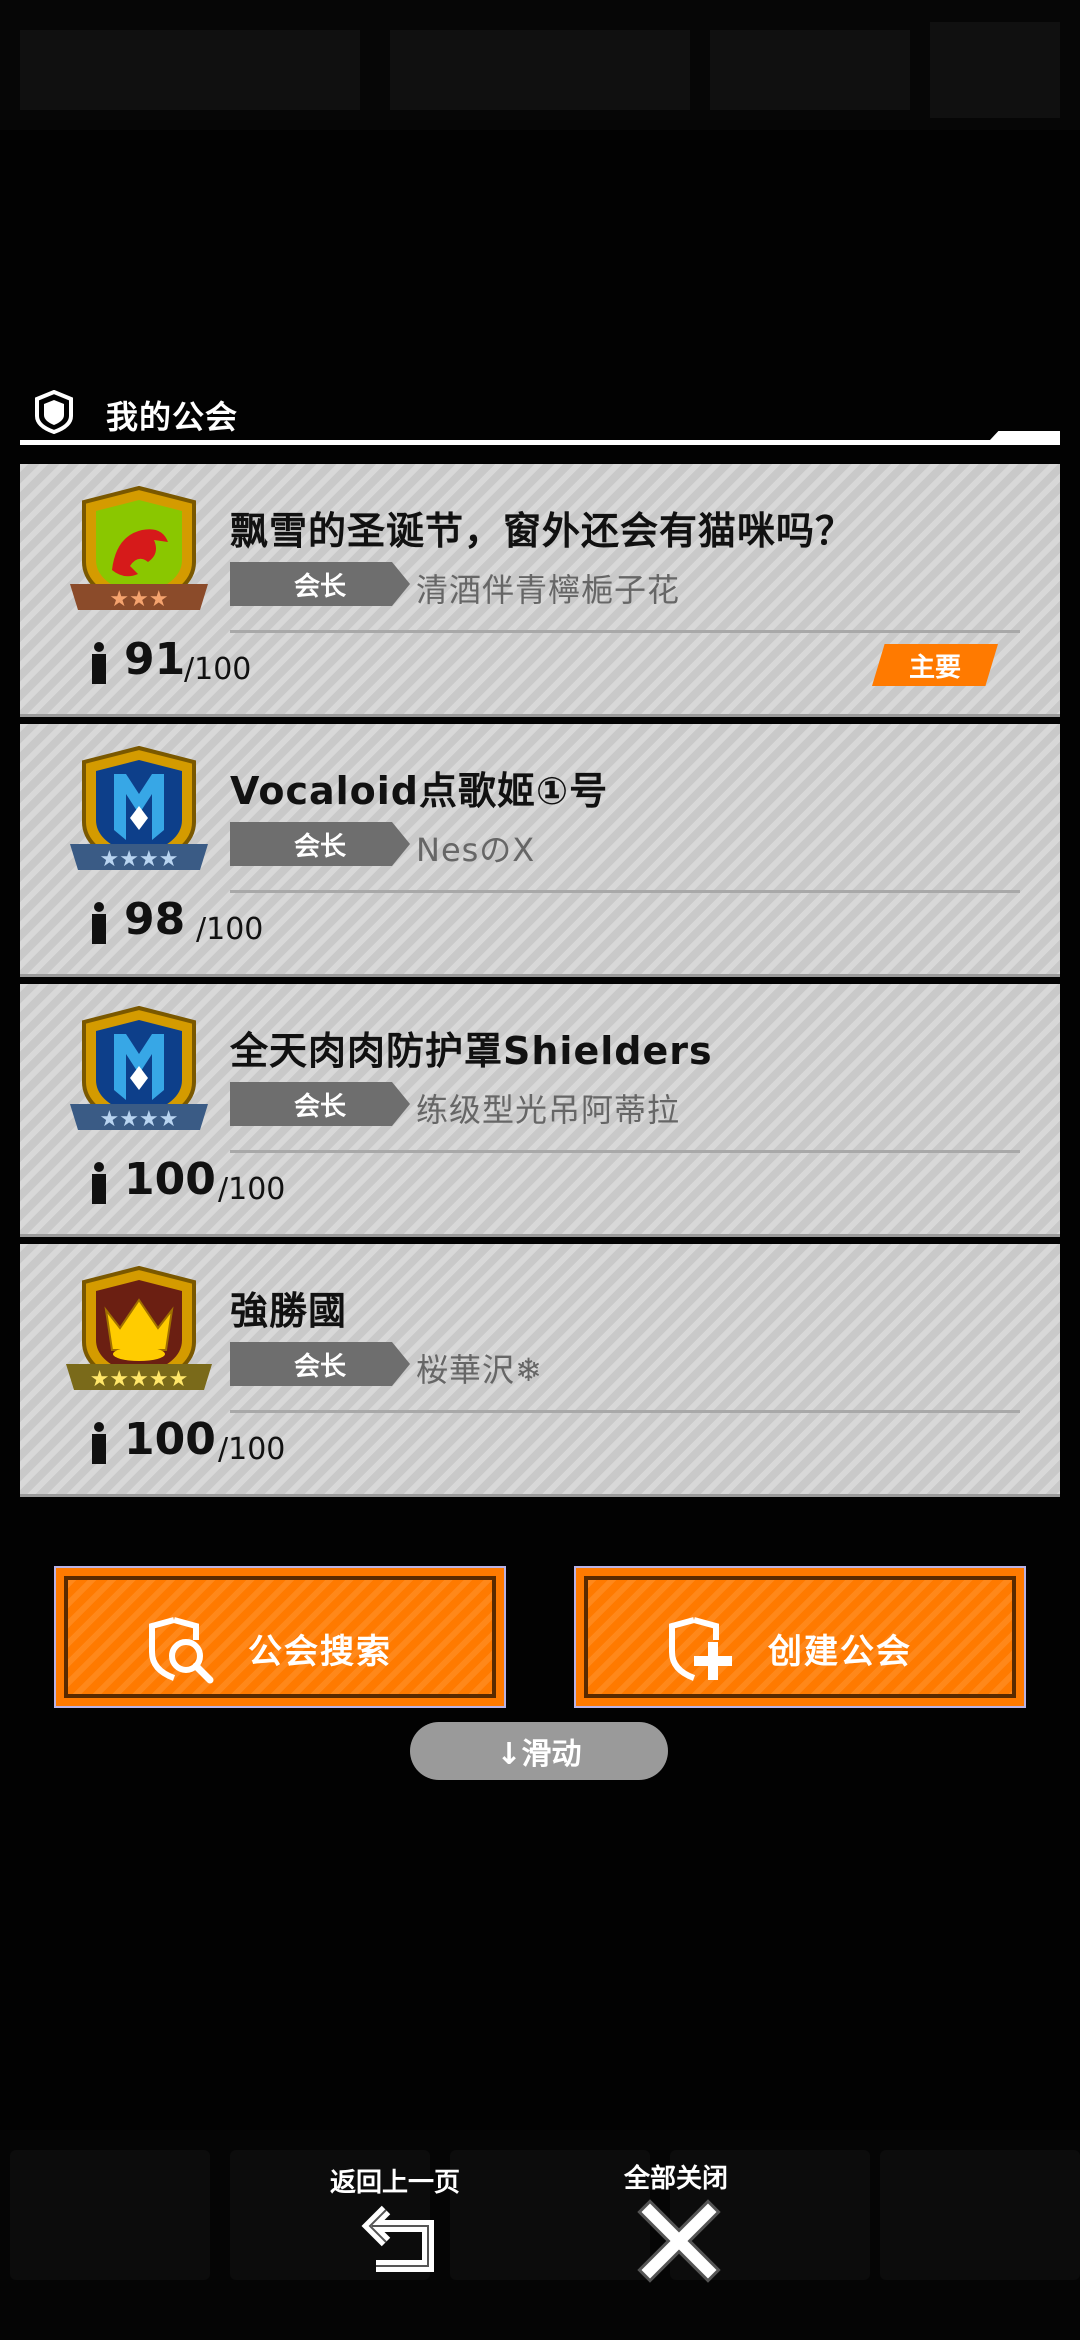 This screenshot has width=1080, height=2340. I want to click on dragon-emblem-icon: ★★★, so click(139, 548).